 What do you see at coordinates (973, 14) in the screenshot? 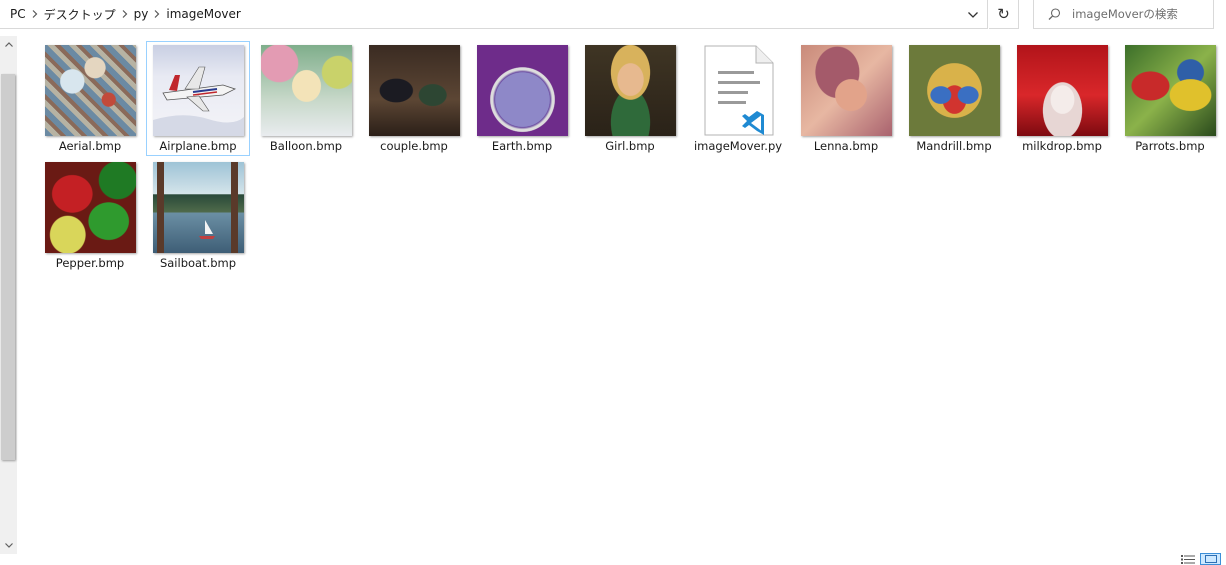
I see `chevron-down-icon` at bounding box center [973, 14].